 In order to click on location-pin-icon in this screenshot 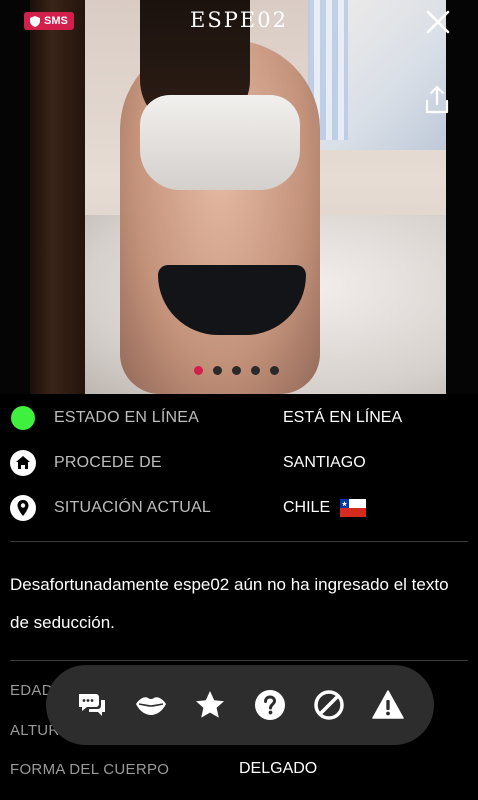, I will do `click(23, 508)`.